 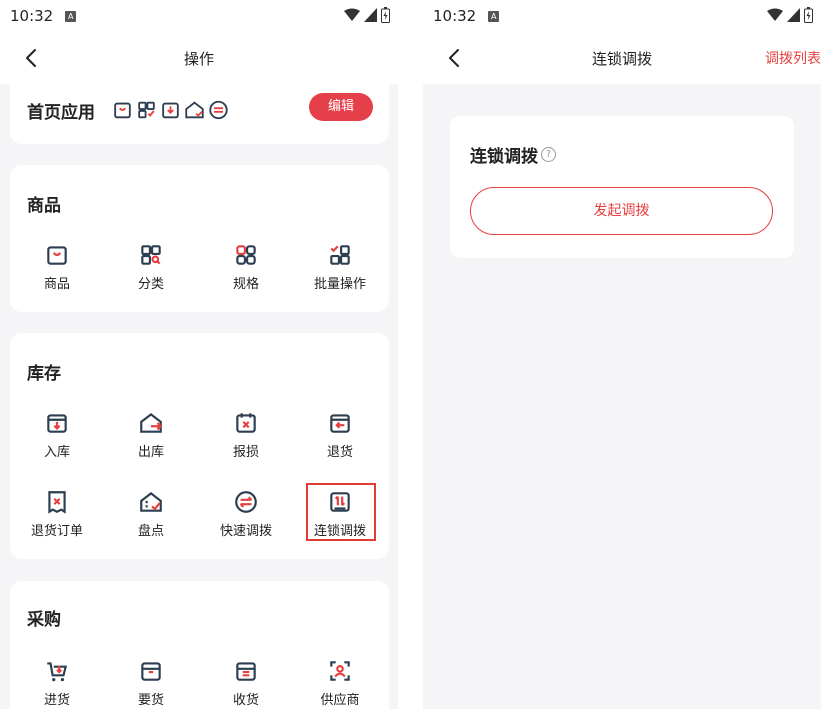 What do you see at coordinates (56, 452) in the screenshot?
I see `grid-item-label: 入库` at bounding box center [56, 452].